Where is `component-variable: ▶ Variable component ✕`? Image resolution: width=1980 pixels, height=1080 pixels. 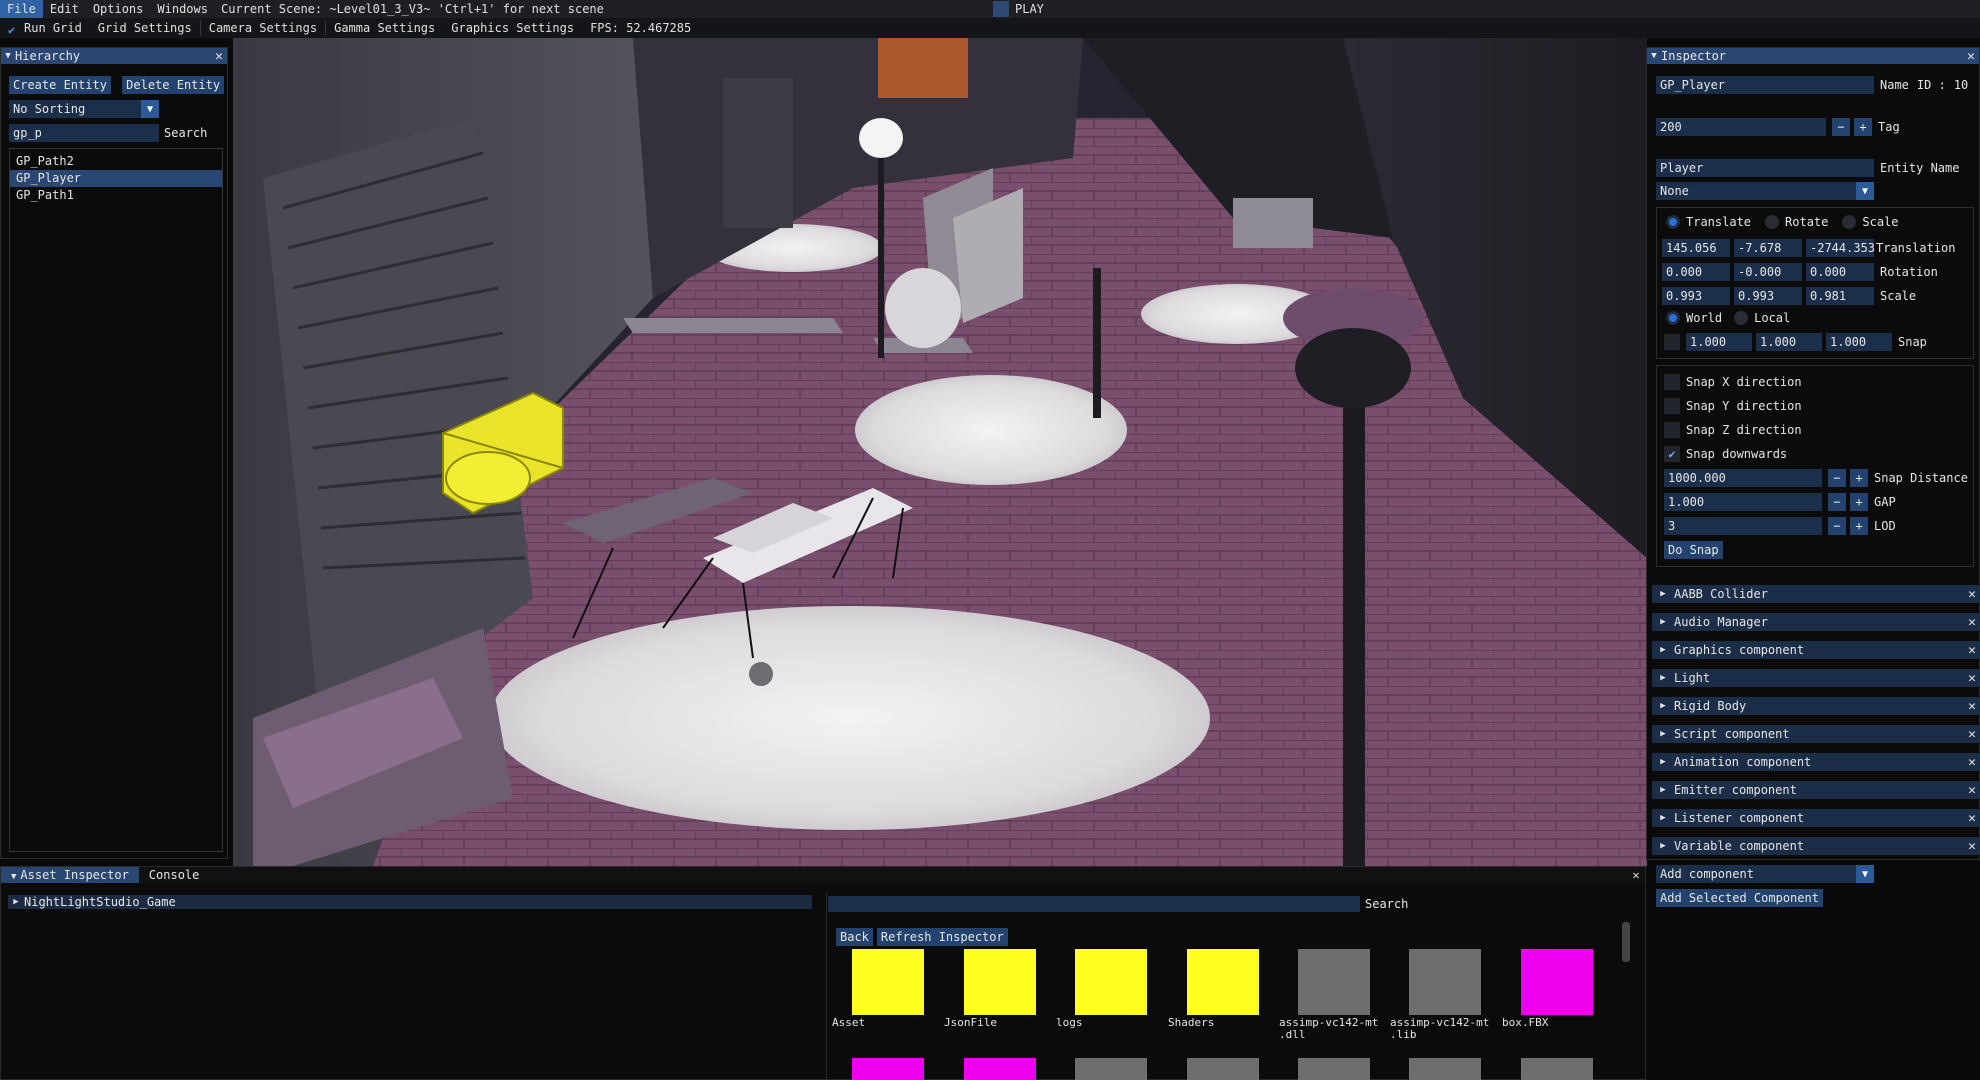
component-variable: ▶ Variable component ✕ is located at coordinates (1816, 846).